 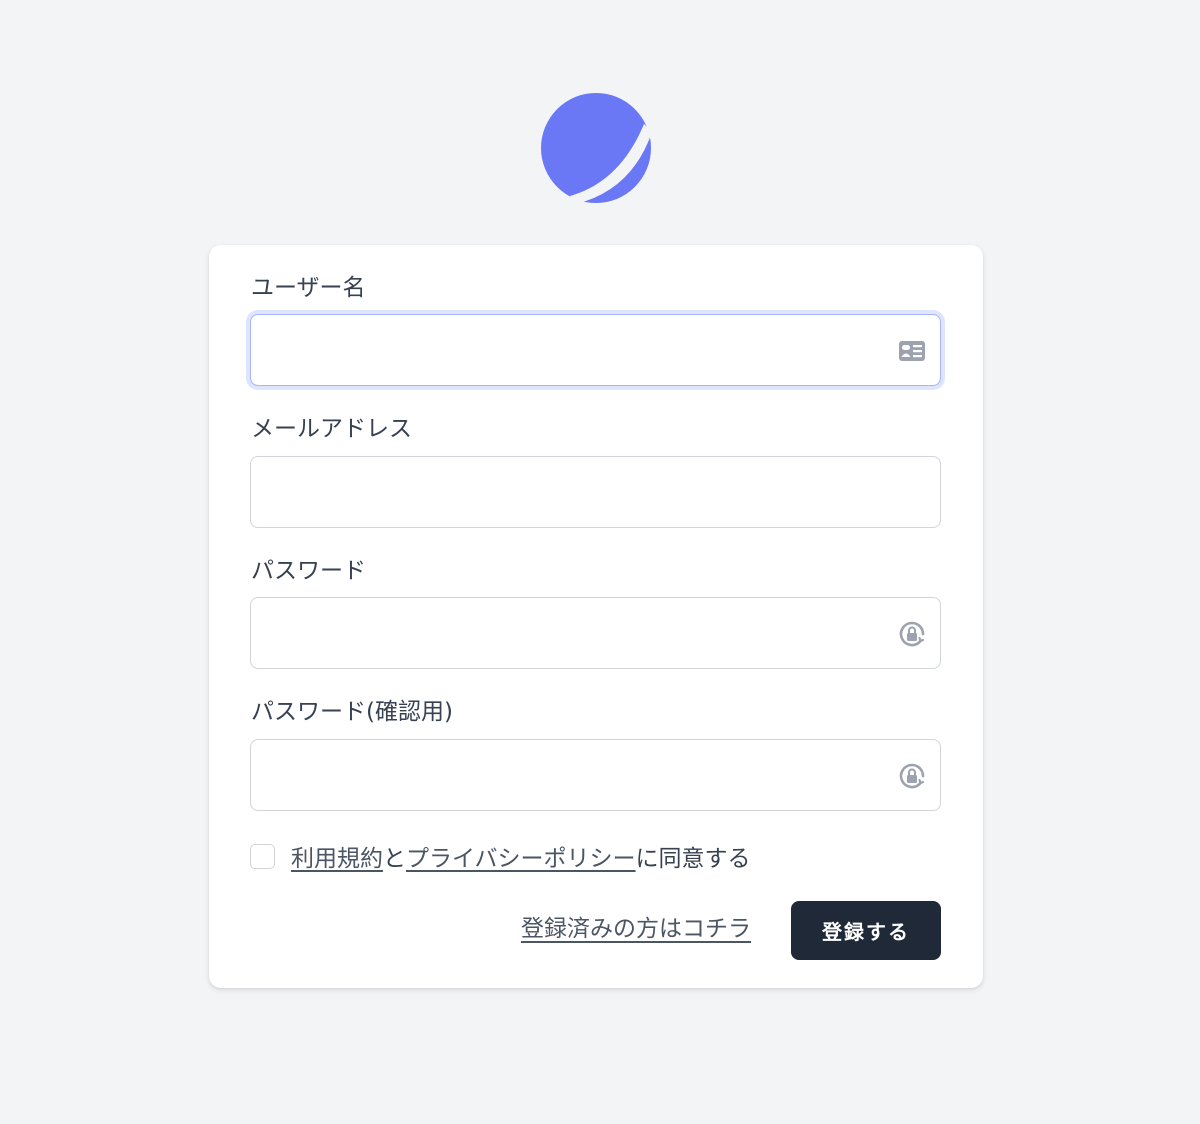 I want to click on agreement-suffix: に同意する, so click(x=693, y=859).